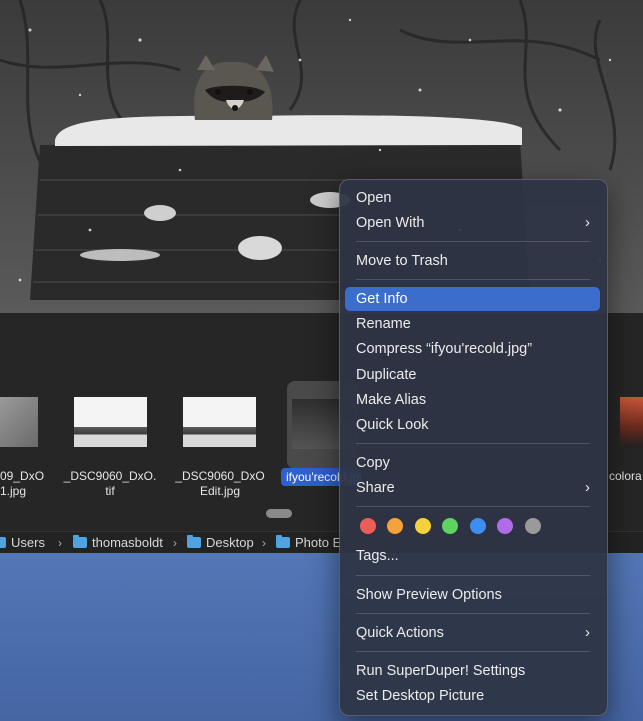  I want to click on path-item-thomasboldt: thomasboldt, so click(118, 542).